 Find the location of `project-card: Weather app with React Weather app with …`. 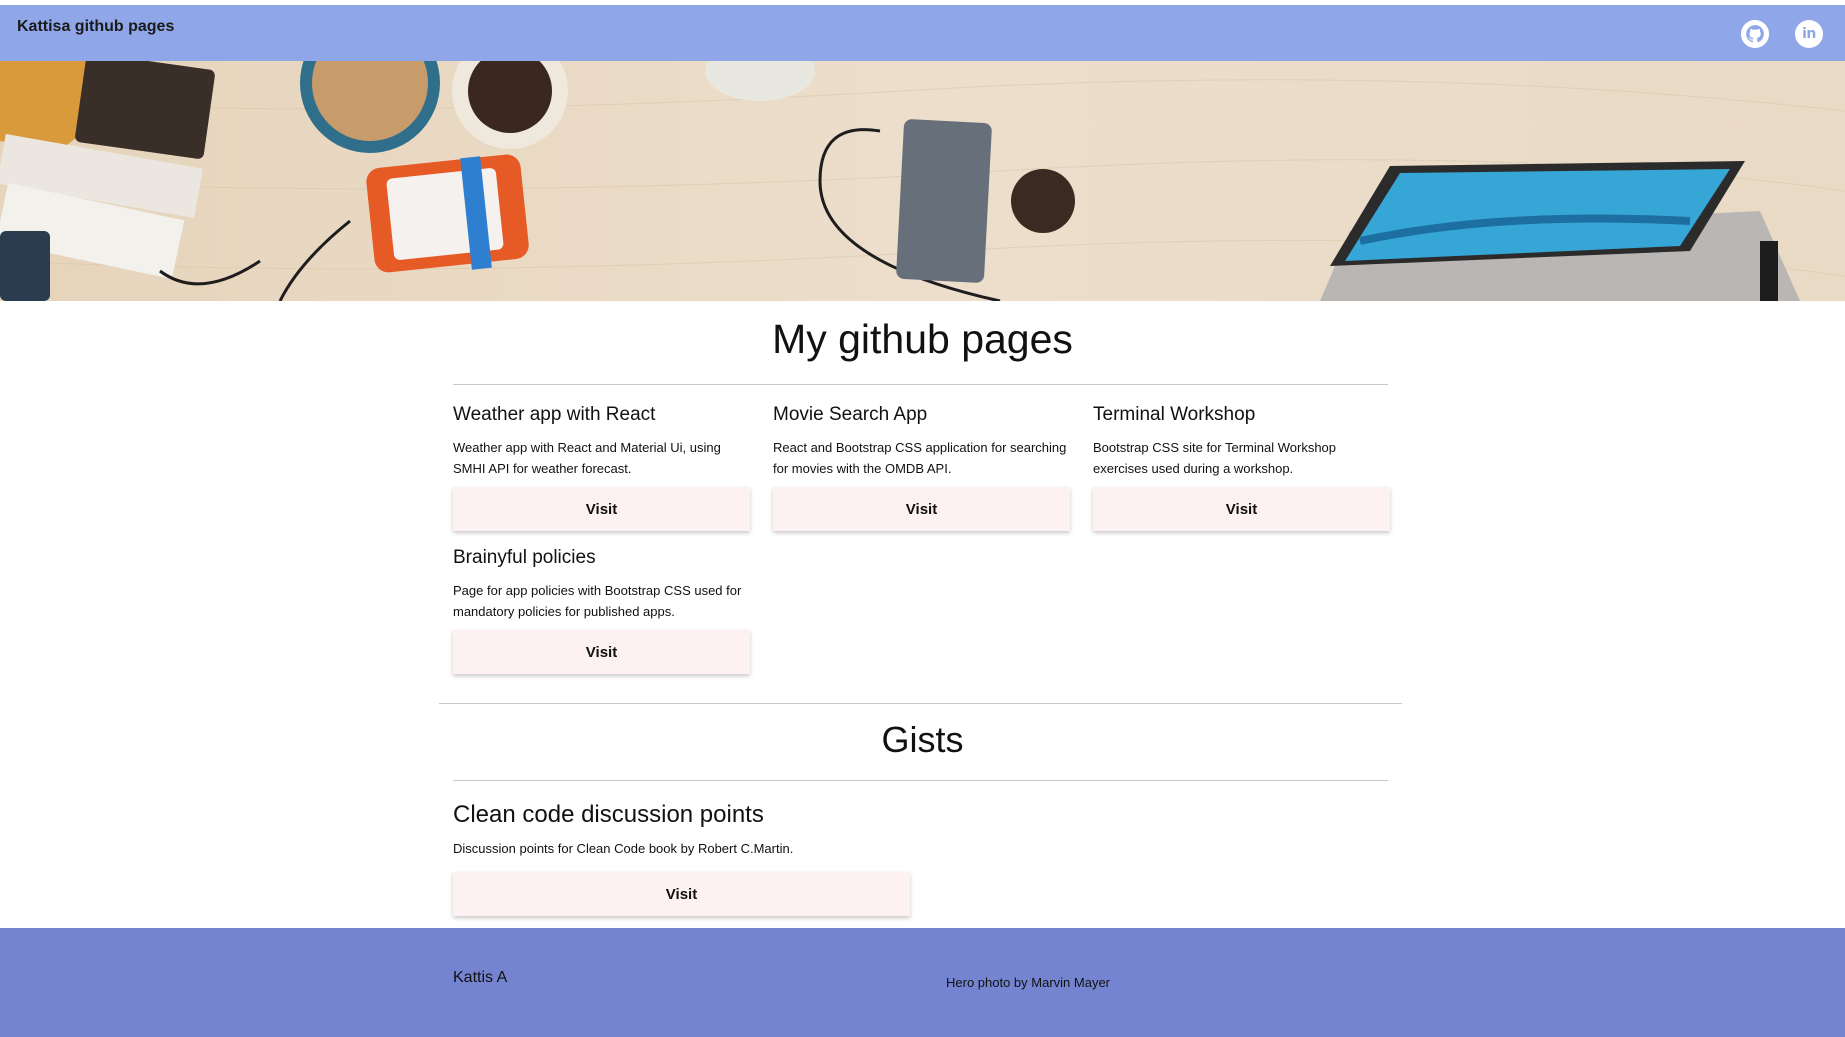

project-card: Weather app with React Weather app with … is located at coordinates (601, 442).